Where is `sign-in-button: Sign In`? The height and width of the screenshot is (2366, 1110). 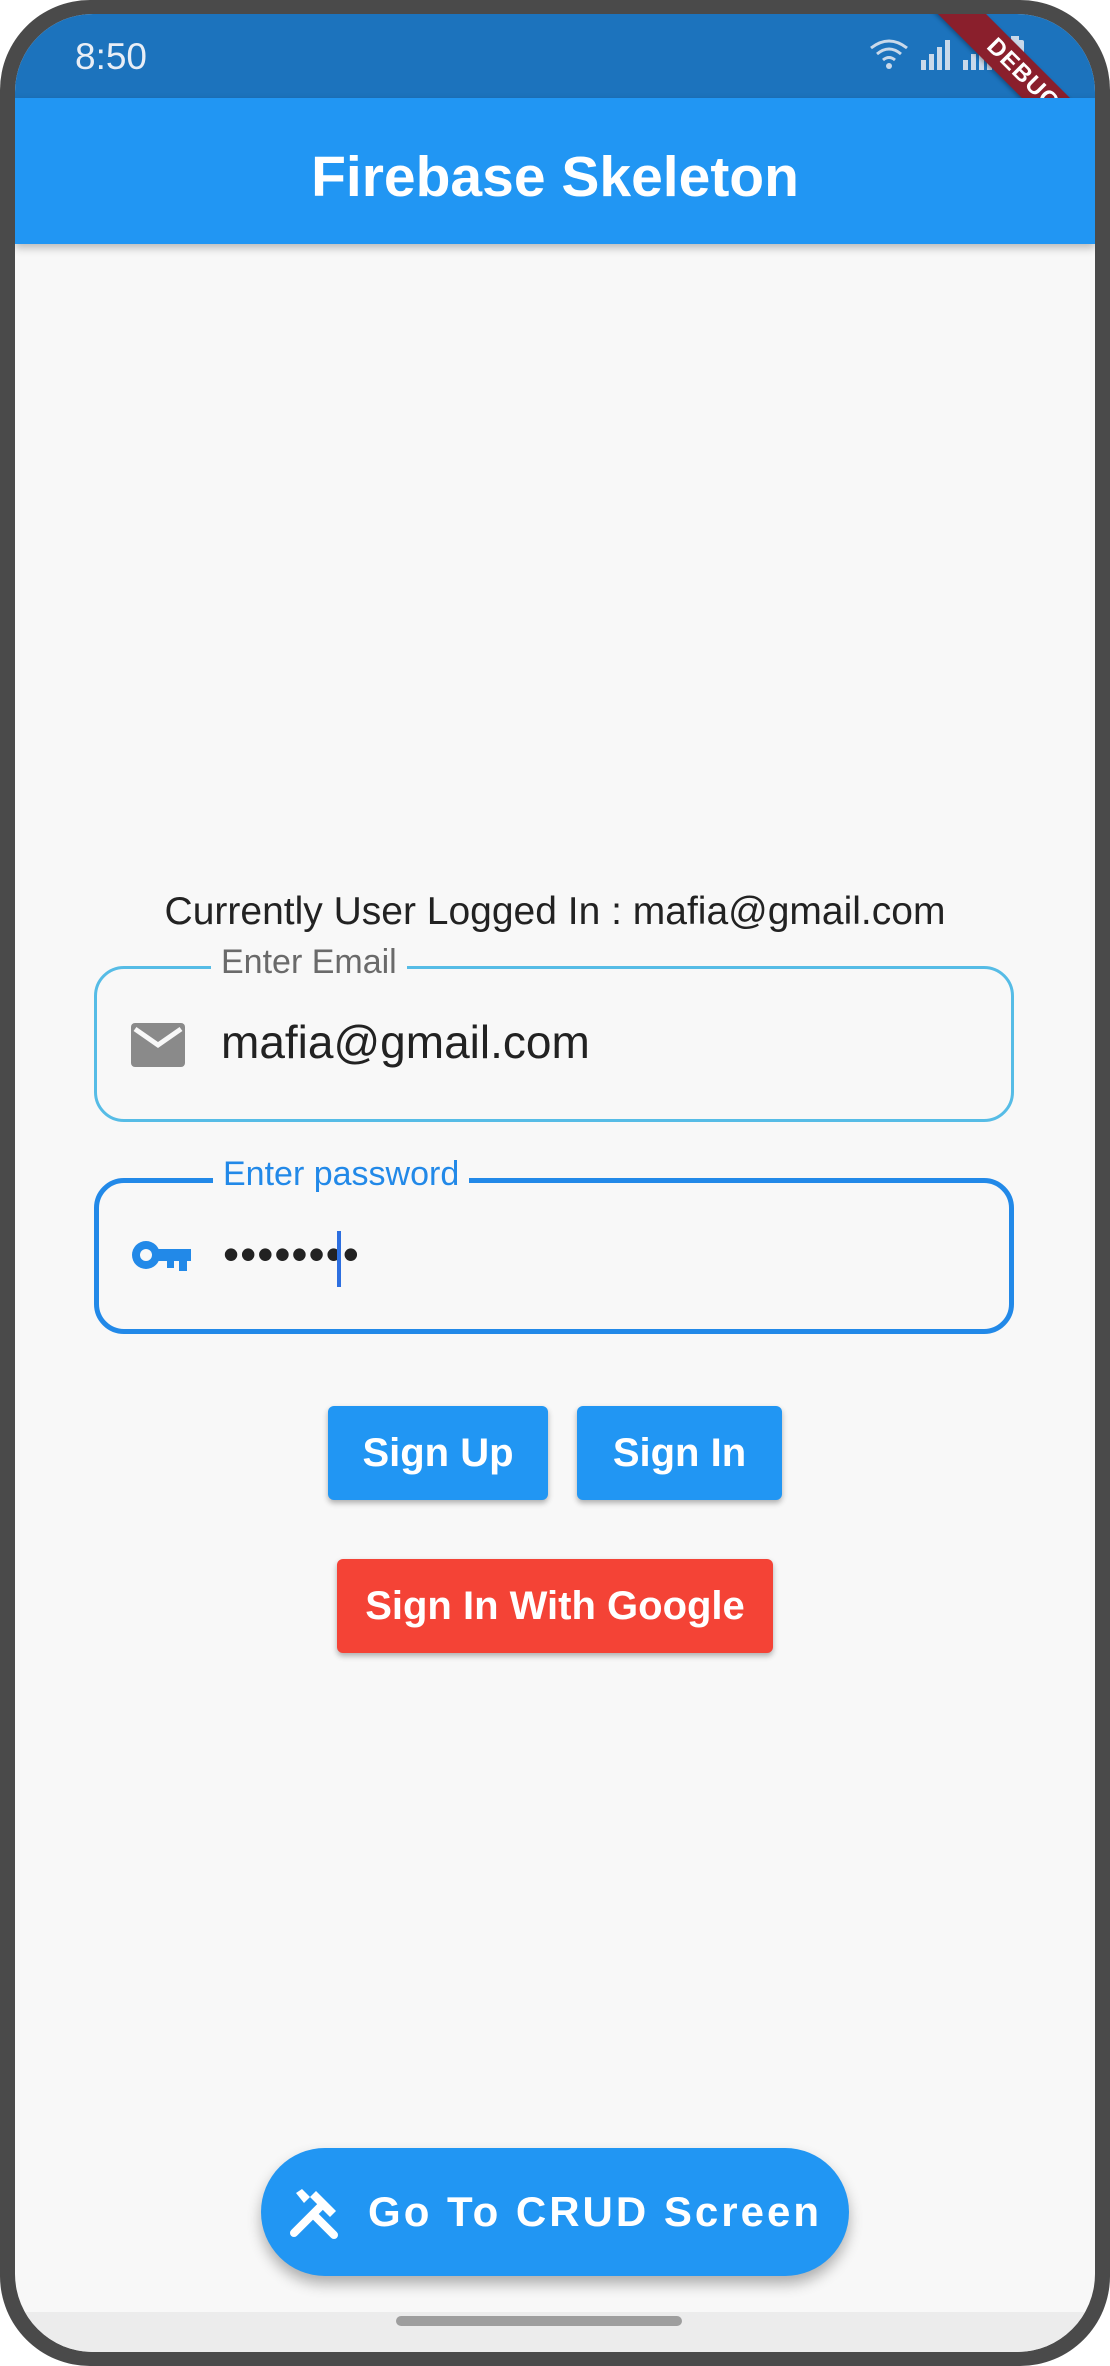
sign-in-button: Sign In is located at coordinates (679, 1453).